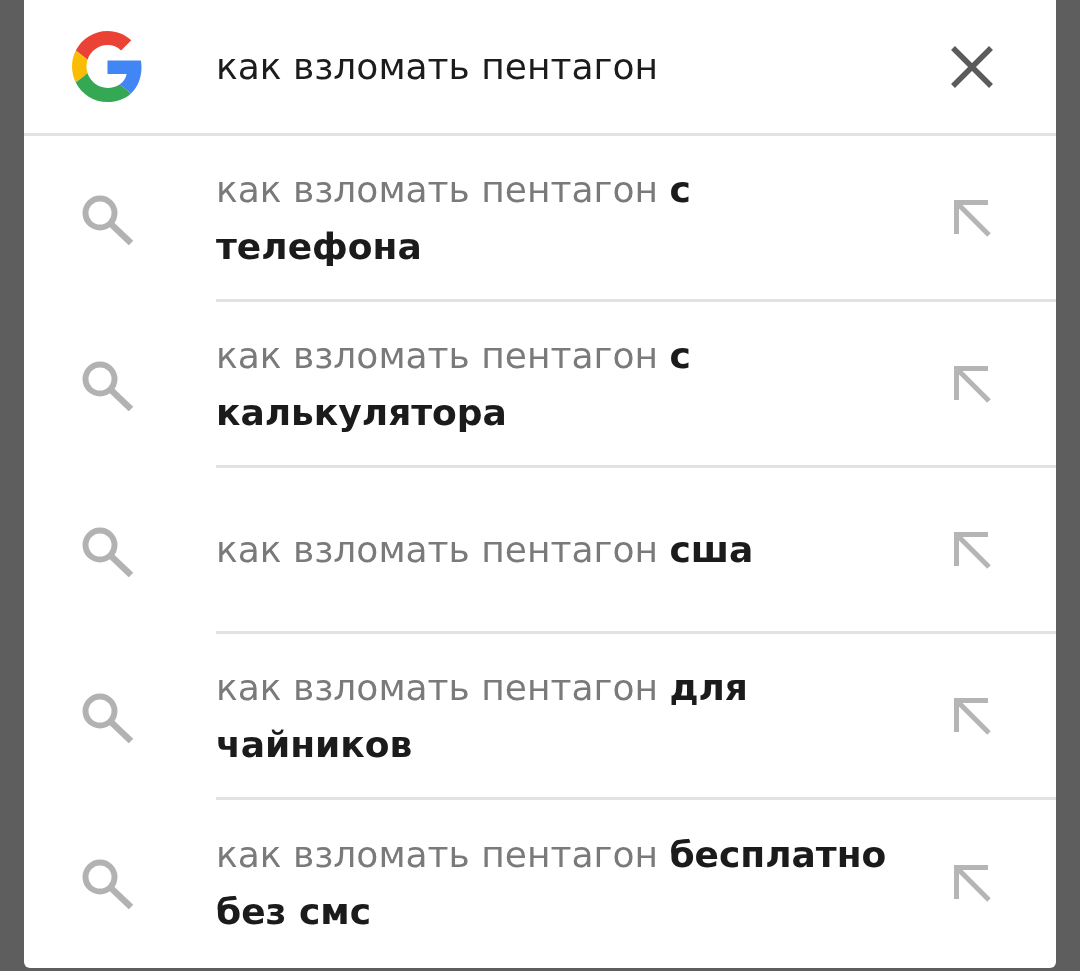 The height and width of the screenshot is (971, 1080). What do you see at coordinates (556, 383) in the screenshot?
I see `suggestion-text: как взломать пентагон с калькулятора` at bounding box center [556, 383].